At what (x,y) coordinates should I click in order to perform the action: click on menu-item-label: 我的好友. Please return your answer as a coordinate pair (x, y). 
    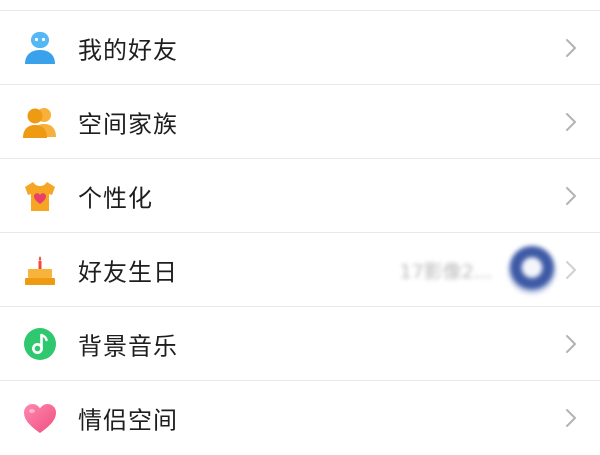
    Looking at the image, I should click on (128, 50).